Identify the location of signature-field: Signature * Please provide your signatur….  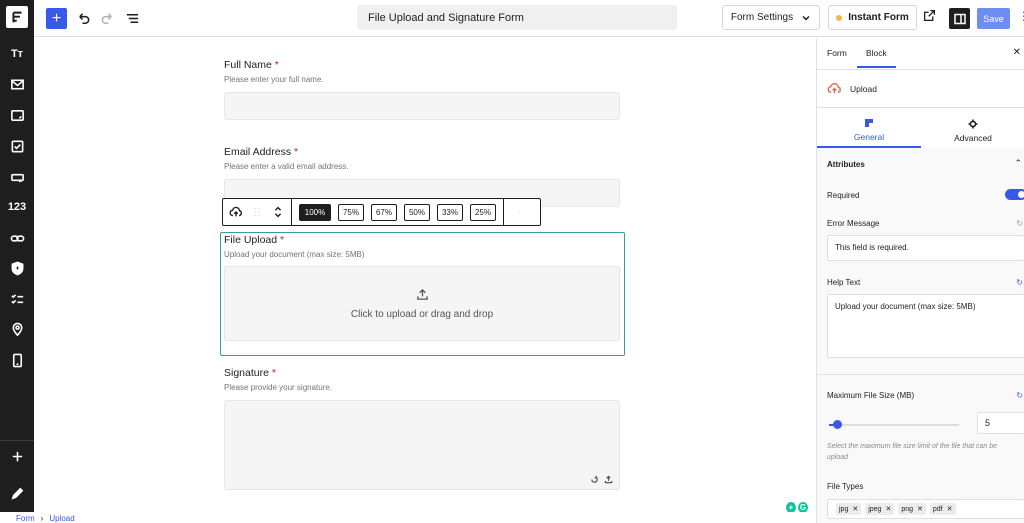
(422, 428).